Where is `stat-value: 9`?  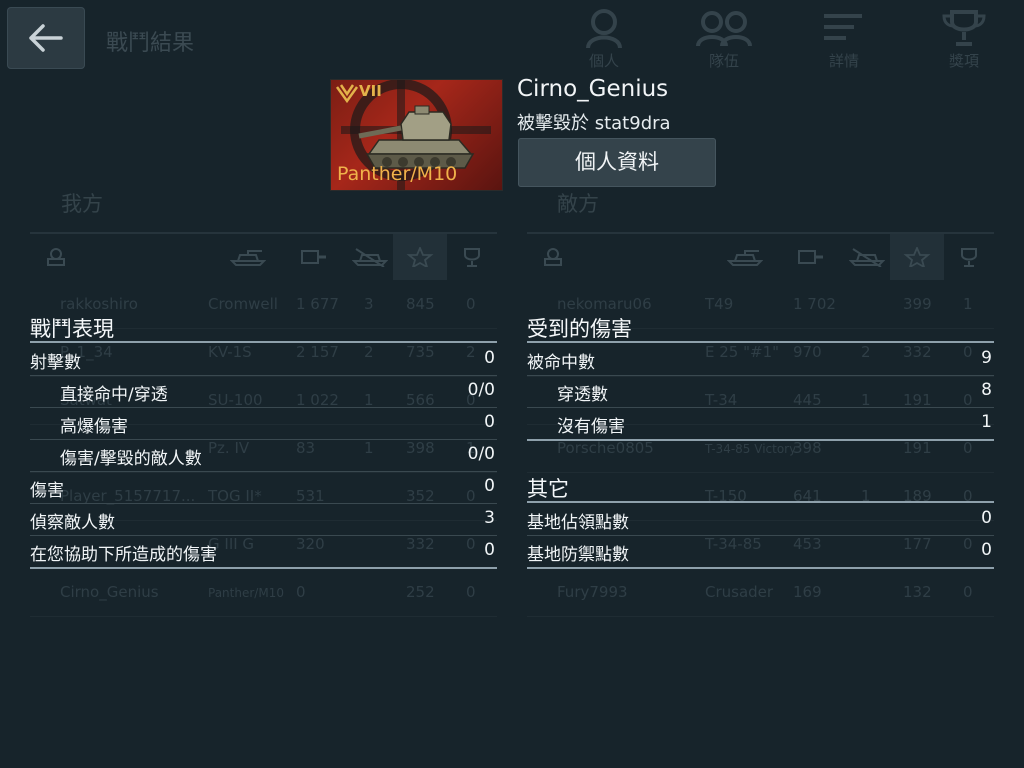 stat-value: 9 is located at coordinates (986, 358).